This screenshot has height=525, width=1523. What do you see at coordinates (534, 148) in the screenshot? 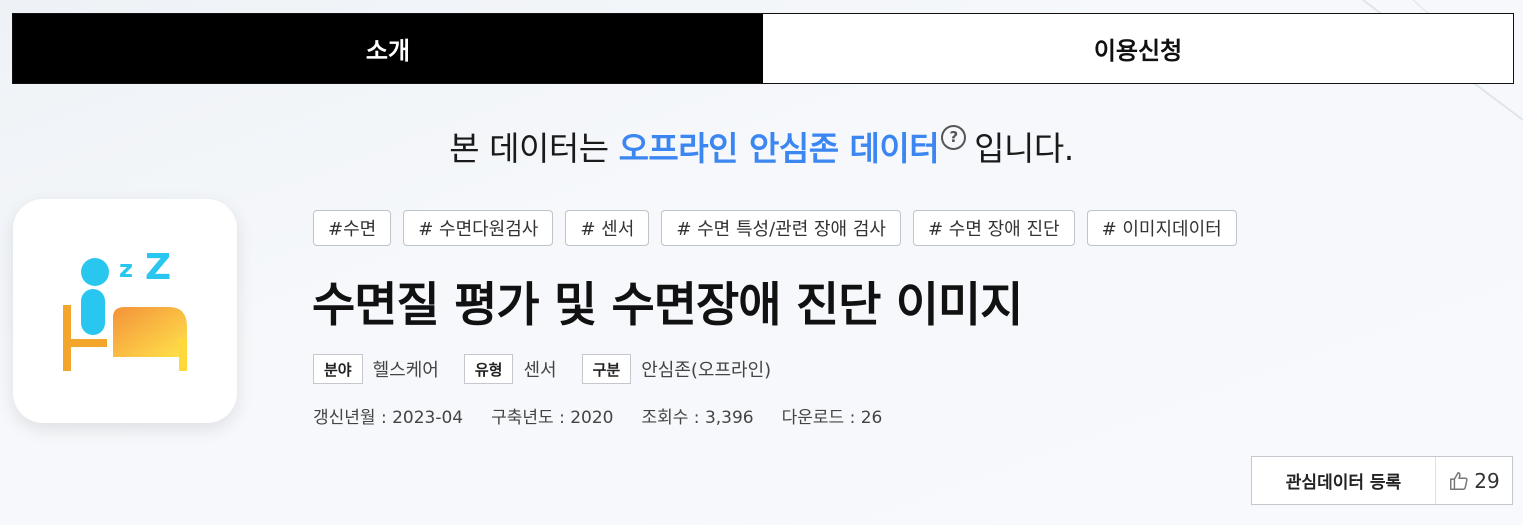
I see `notice-prefix: 본 데이터는` at bounding box center [534, 148].